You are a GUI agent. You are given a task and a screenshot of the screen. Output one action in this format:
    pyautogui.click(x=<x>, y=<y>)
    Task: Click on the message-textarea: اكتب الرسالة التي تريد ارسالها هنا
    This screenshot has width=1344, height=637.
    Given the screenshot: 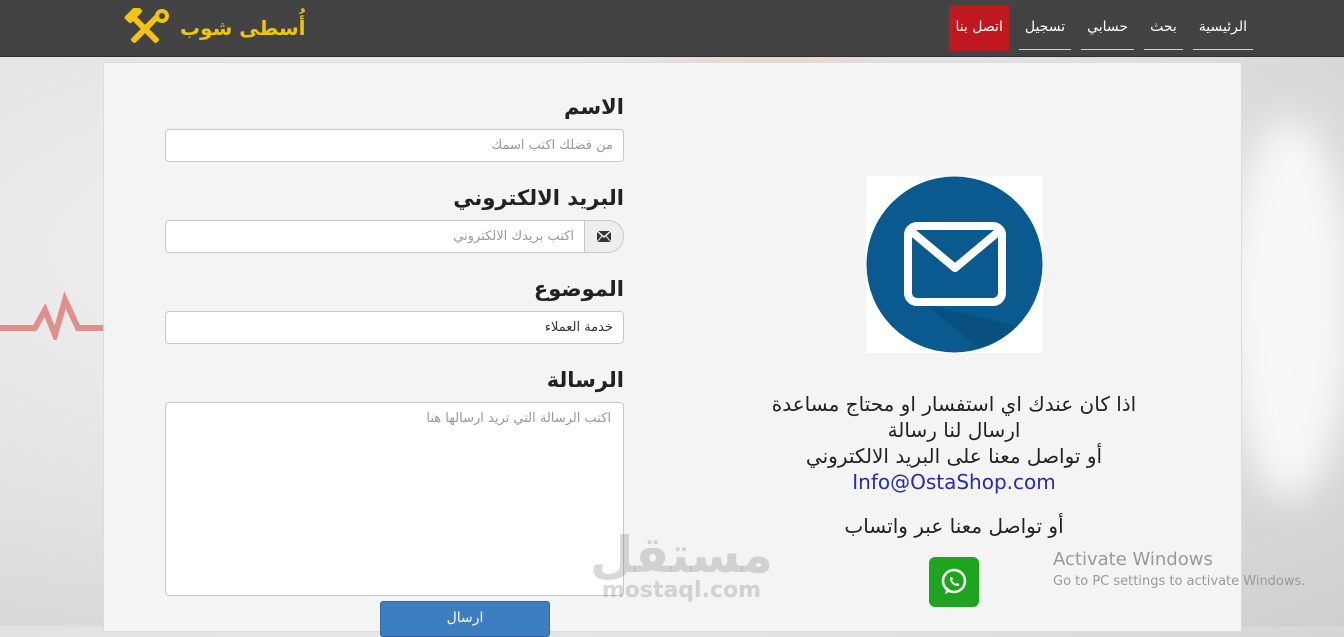 What is the action you would take?
    pyautogui.click(x=394, y=499)
    